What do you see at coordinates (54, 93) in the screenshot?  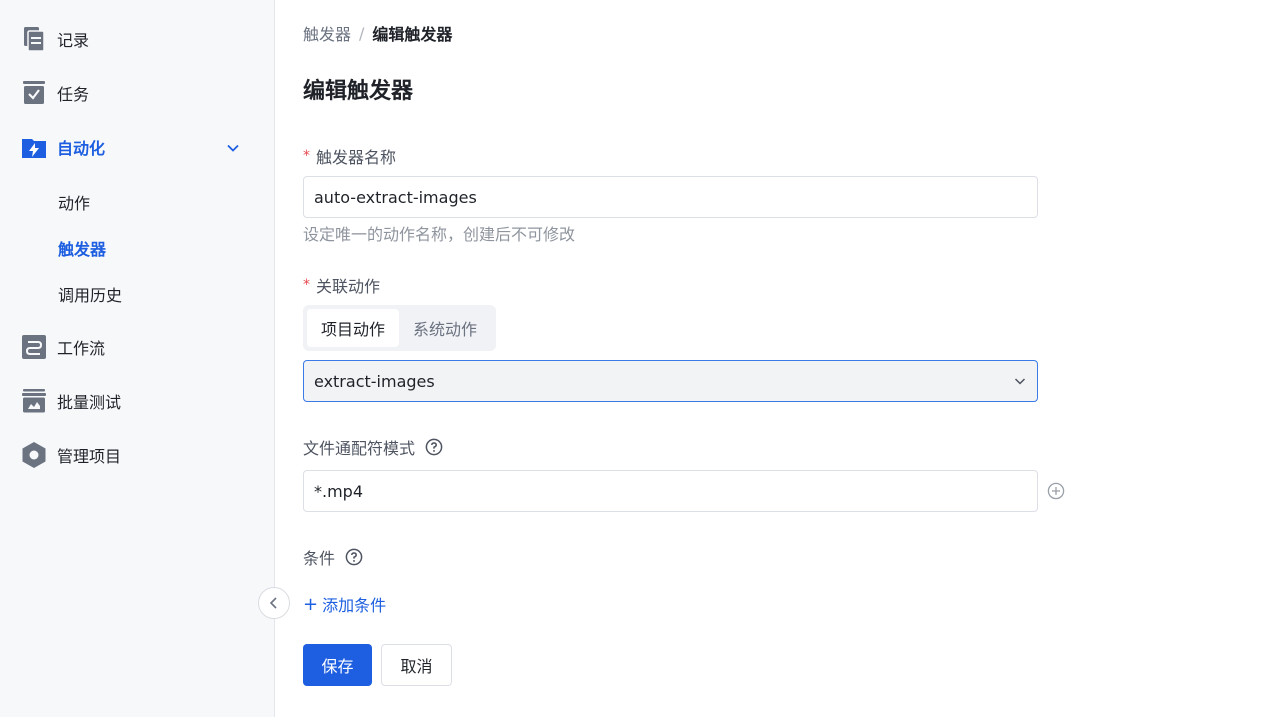 I see `sidebar-item-tasks: 任务` at bounding box center [54, 93].